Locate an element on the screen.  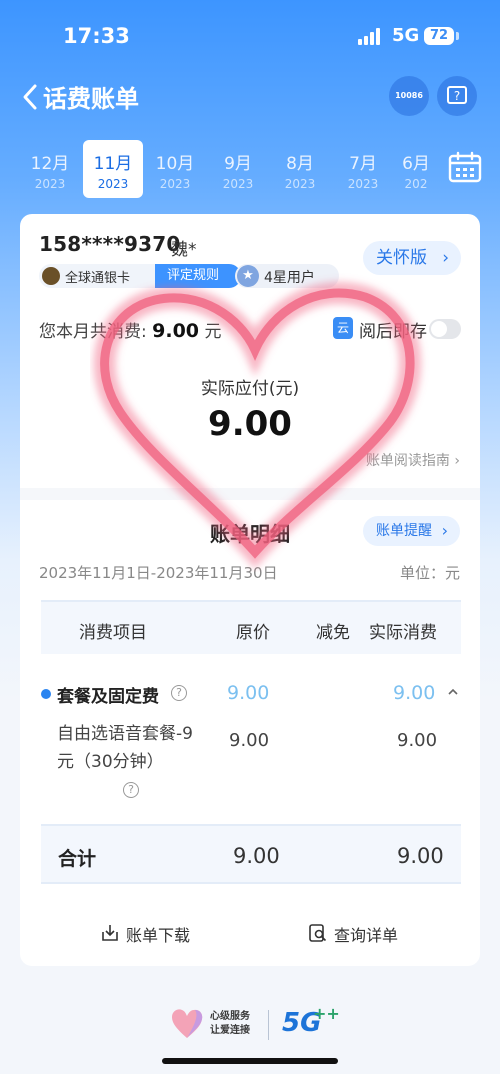
read-save-label: 阅后即存 is located at coordinates (393, 332).